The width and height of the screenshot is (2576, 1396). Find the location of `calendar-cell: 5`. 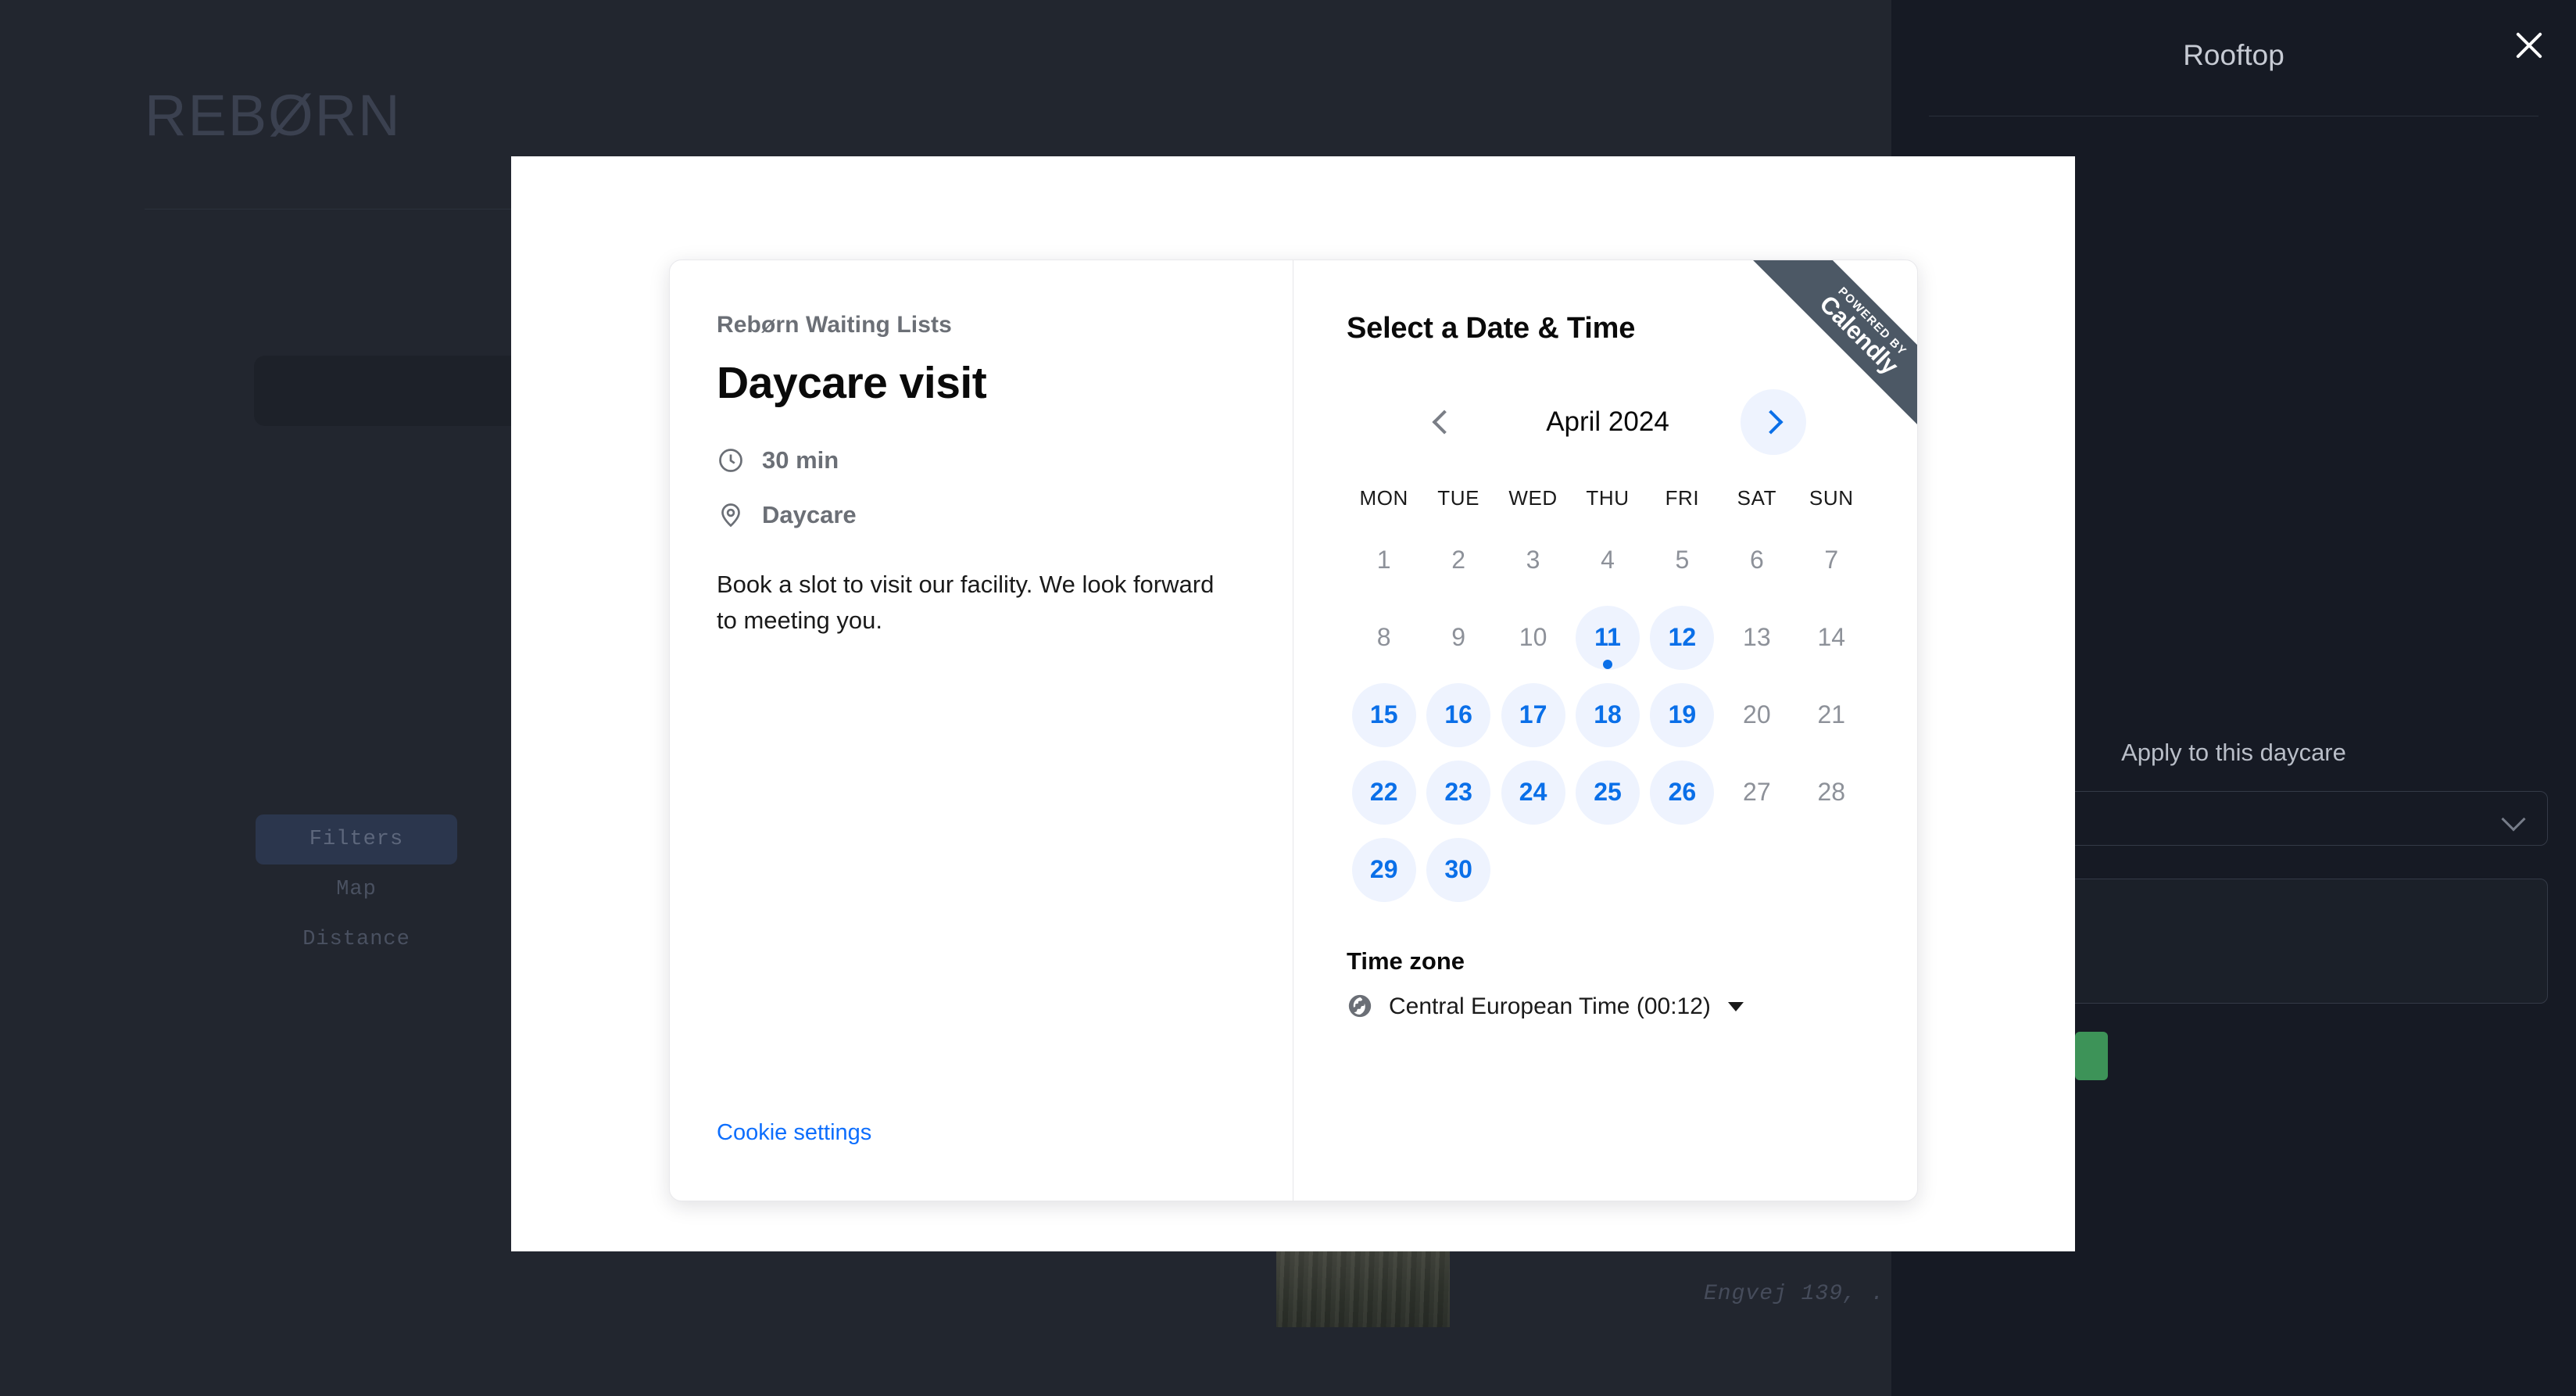

calendar-cell: 5 is located at coordinates (1682, 560).